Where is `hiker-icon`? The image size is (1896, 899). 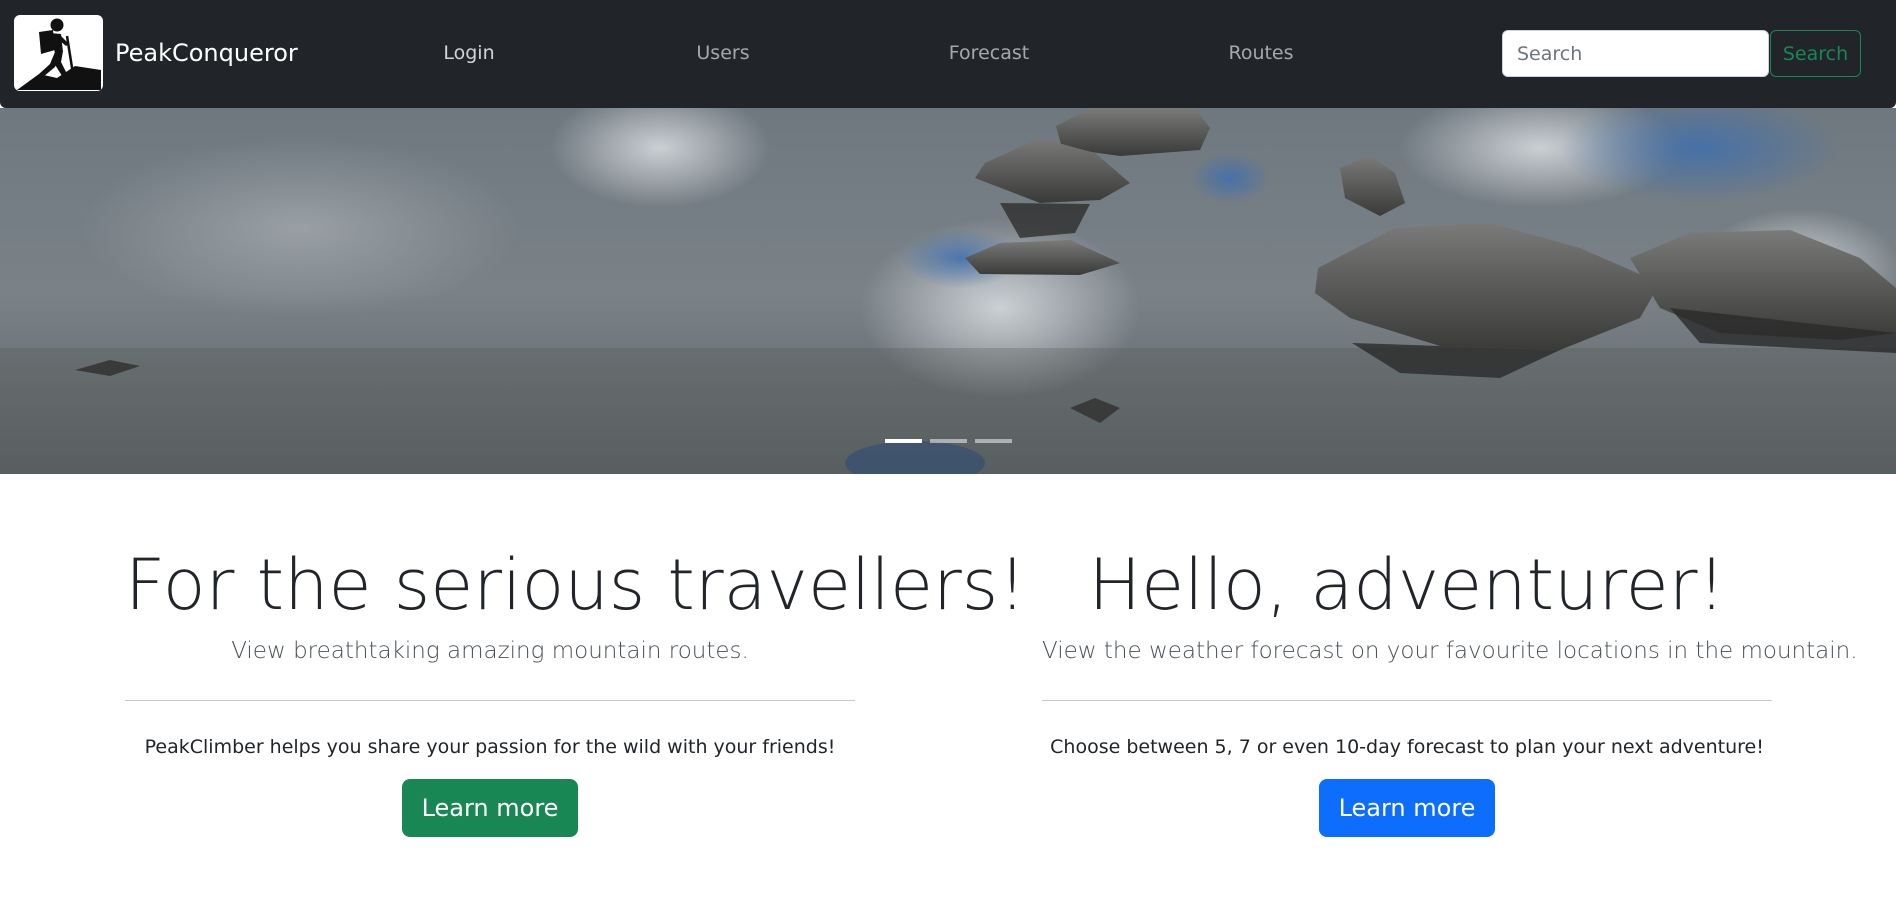 hiker-icon is located at coordinates (58, 53).